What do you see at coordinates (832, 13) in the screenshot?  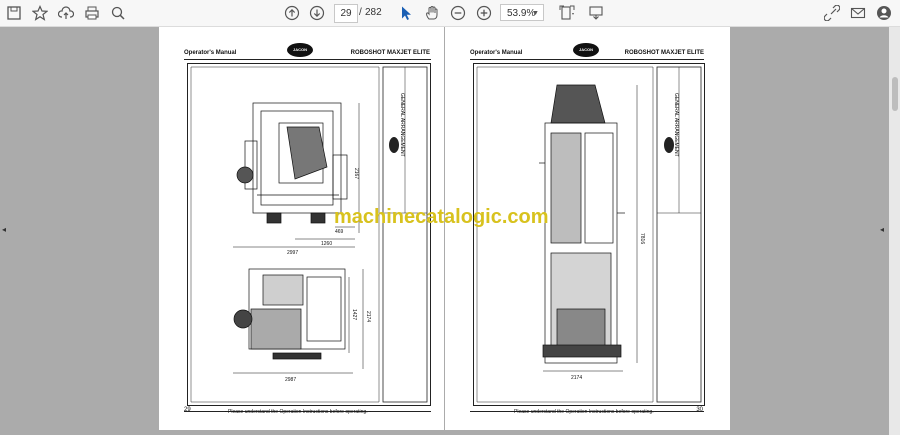 I see `link-icon` at bounding box center [832, 13].